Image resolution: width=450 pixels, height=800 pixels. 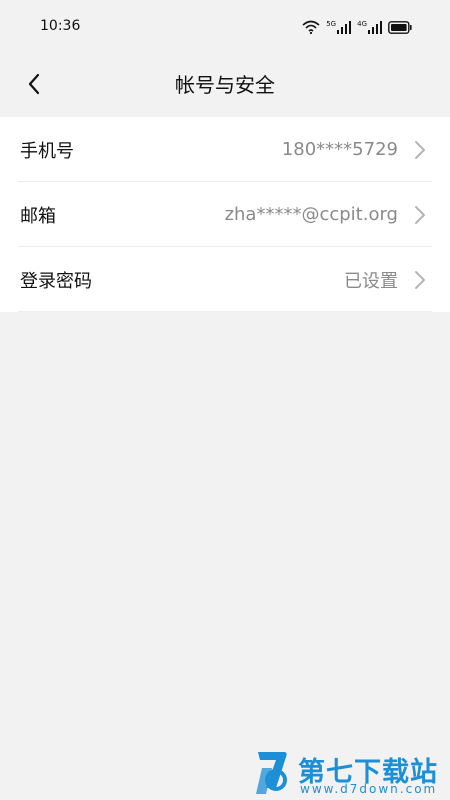 I want to click on row-label: 邮箱, so click(x=38, y=216).